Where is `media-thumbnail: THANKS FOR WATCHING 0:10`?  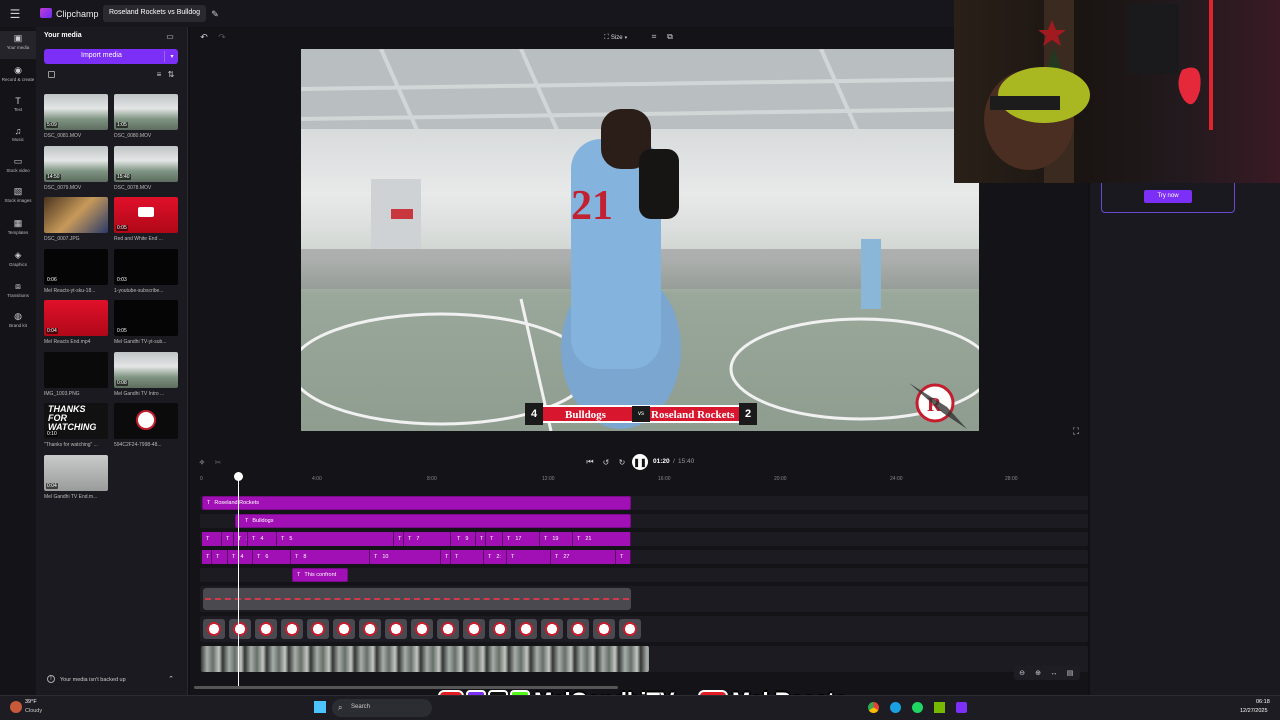 media-thumbnail: THANKS FOR WATCHING 0:10 is located at coordinates (76, 421).